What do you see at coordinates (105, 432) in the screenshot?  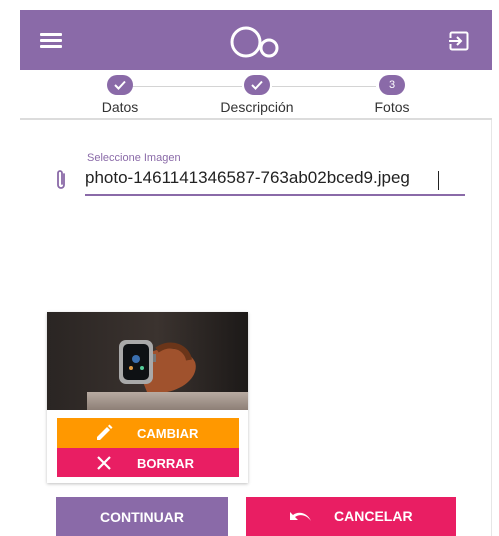 I see `pencil-icon` at bounding box center [105, 432].